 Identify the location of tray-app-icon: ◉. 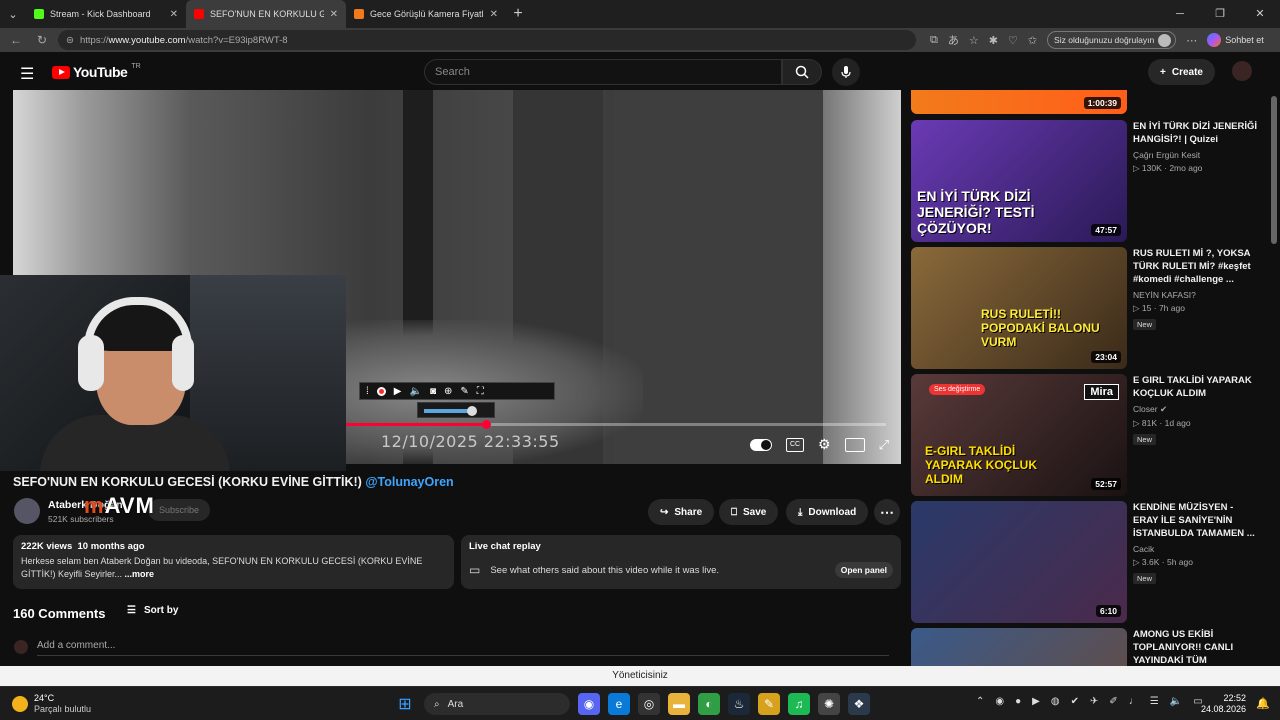
(999, 701).